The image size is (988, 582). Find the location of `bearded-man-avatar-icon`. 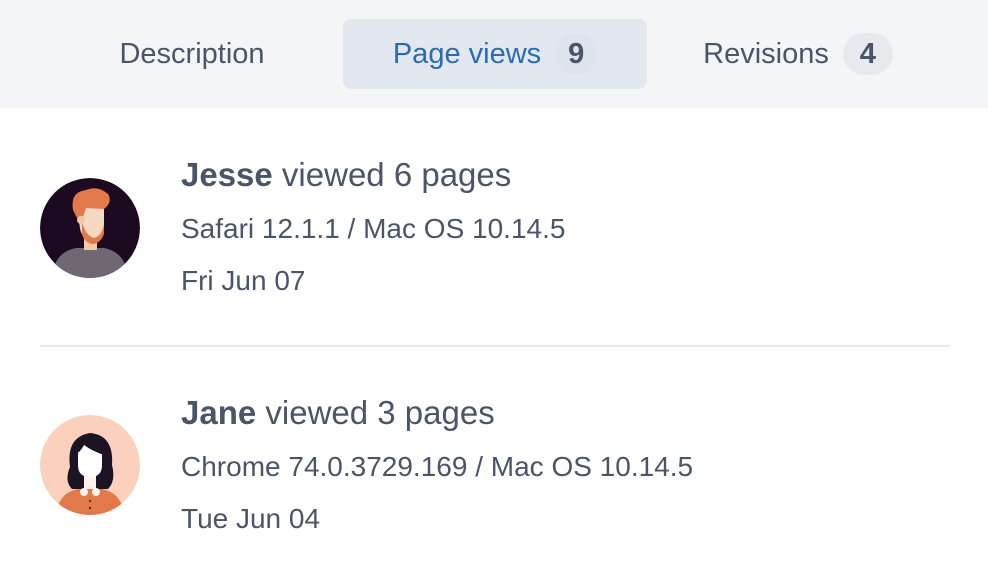

bearded-man-avatar-icon is located at coordinates (90, 228).